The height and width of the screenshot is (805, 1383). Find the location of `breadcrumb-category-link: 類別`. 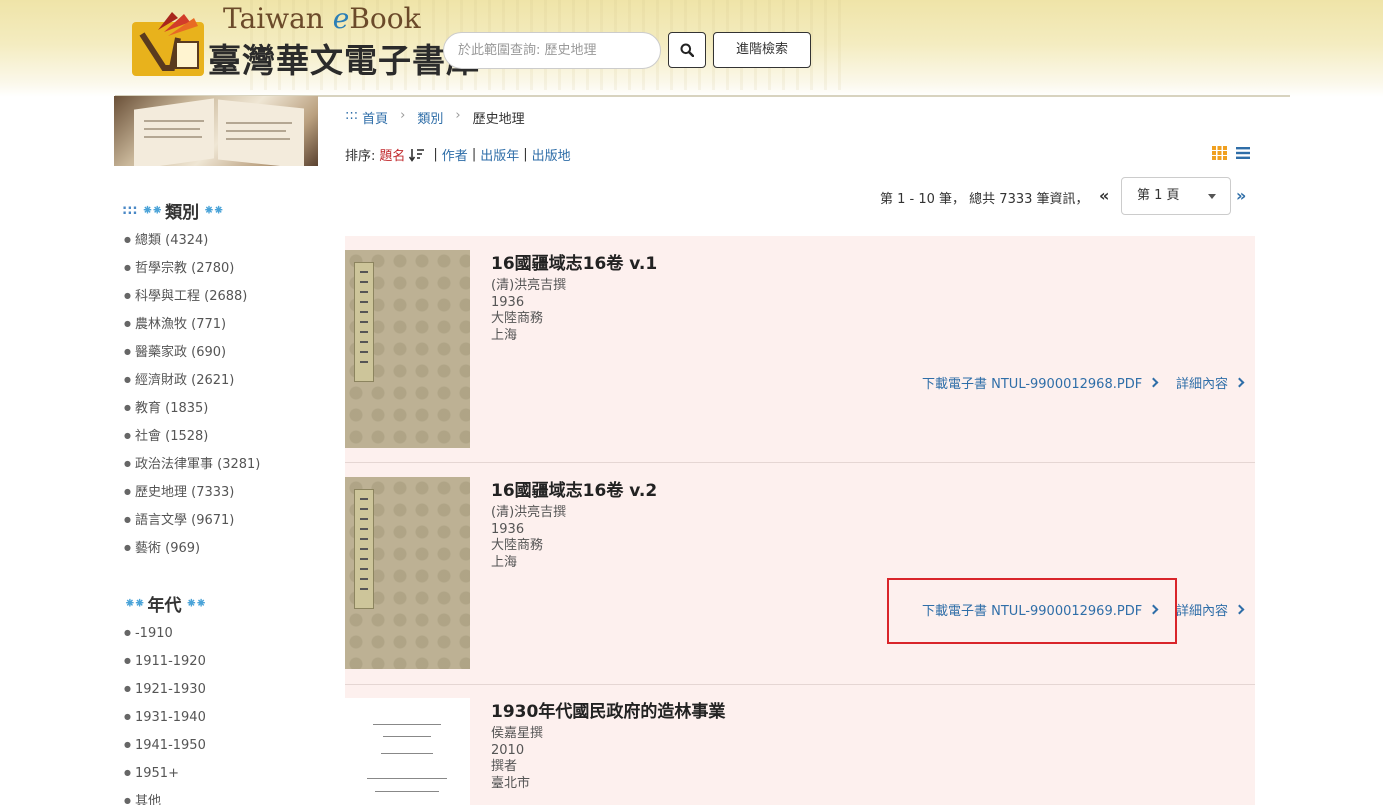

breadcrumb-category-link: 類別 is located at coordinates (430, 117).